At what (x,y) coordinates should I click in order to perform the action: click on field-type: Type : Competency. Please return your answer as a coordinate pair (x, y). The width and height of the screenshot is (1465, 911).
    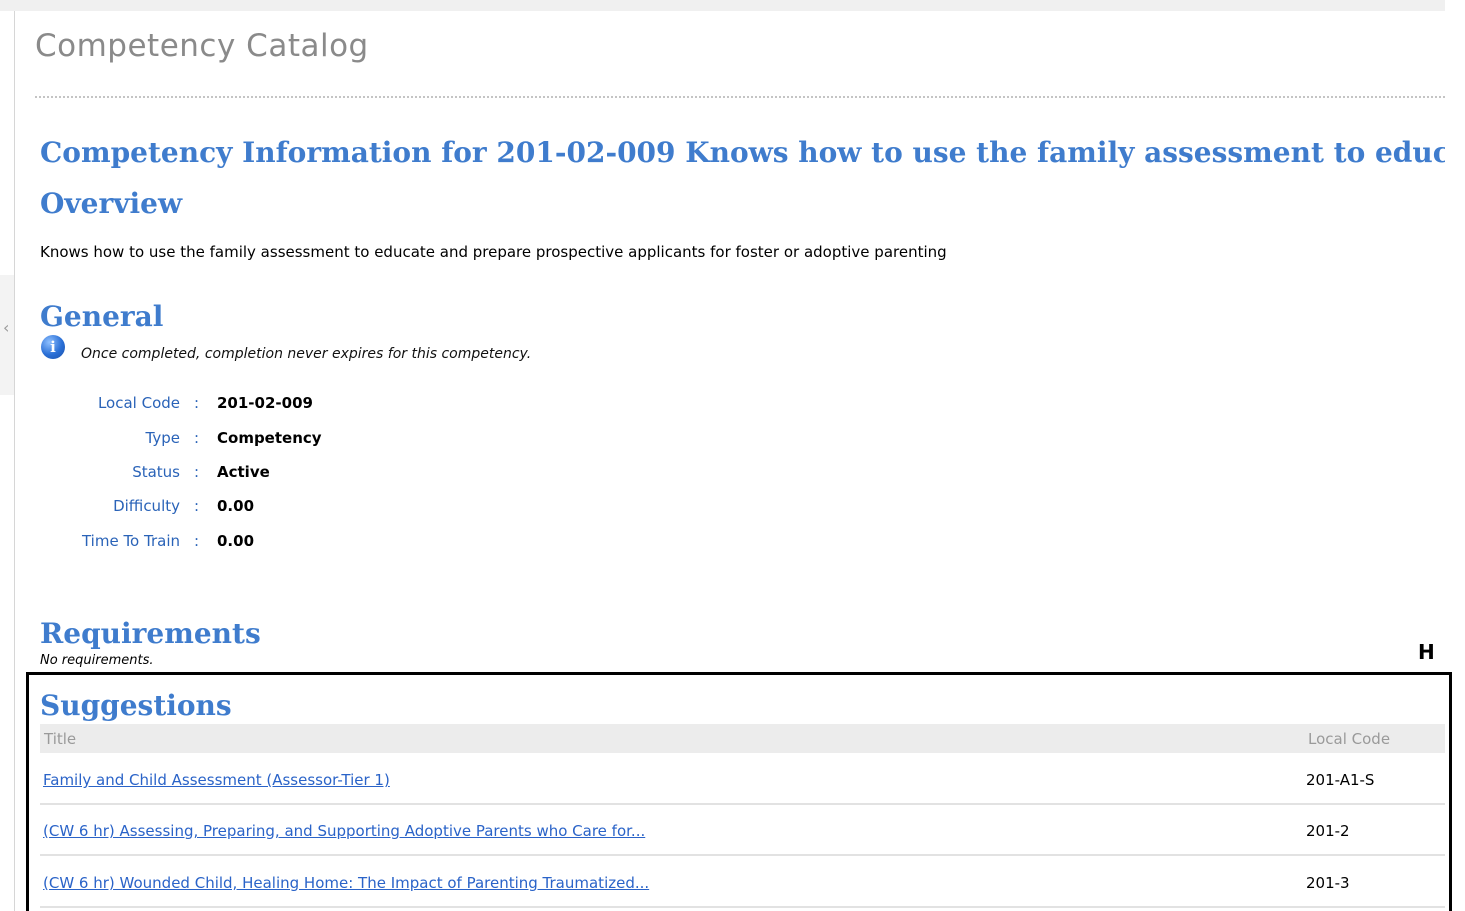
    Looking at the image, I should click on (300, 440).